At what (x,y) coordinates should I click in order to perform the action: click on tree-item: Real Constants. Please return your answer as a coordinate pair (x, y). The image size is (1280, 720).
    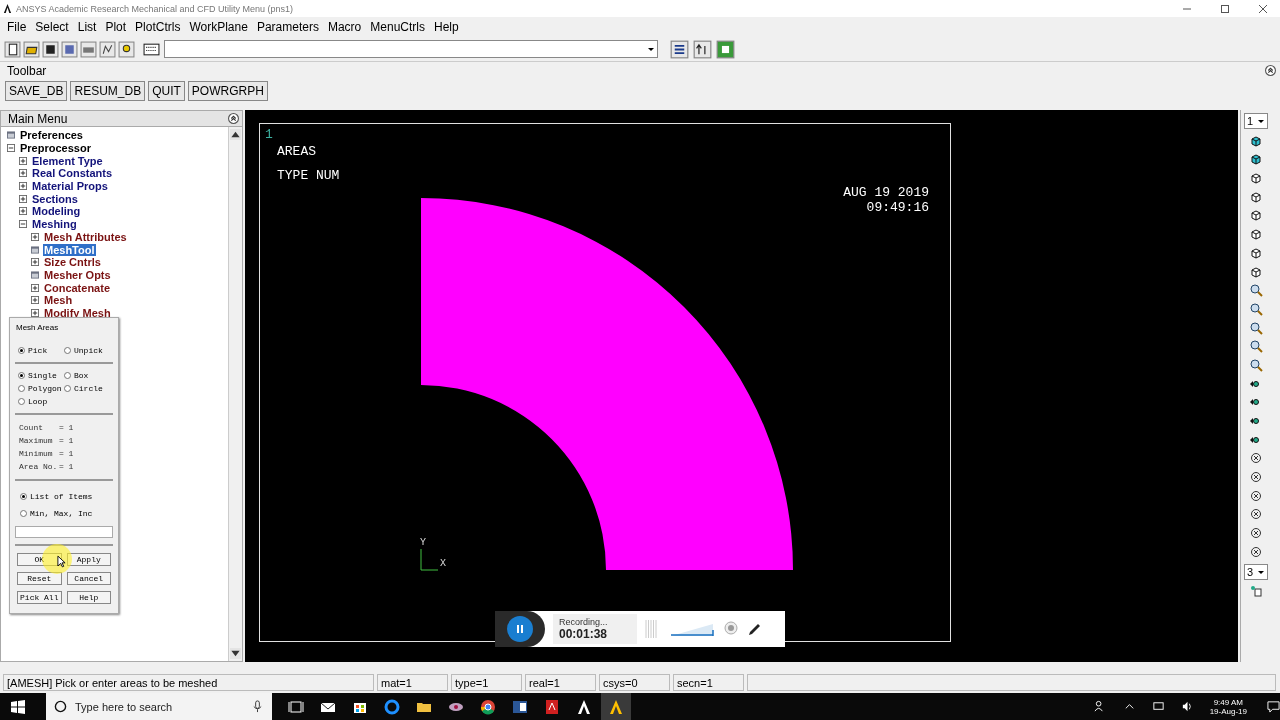
    Looking at the image, I should click on (72, 173).